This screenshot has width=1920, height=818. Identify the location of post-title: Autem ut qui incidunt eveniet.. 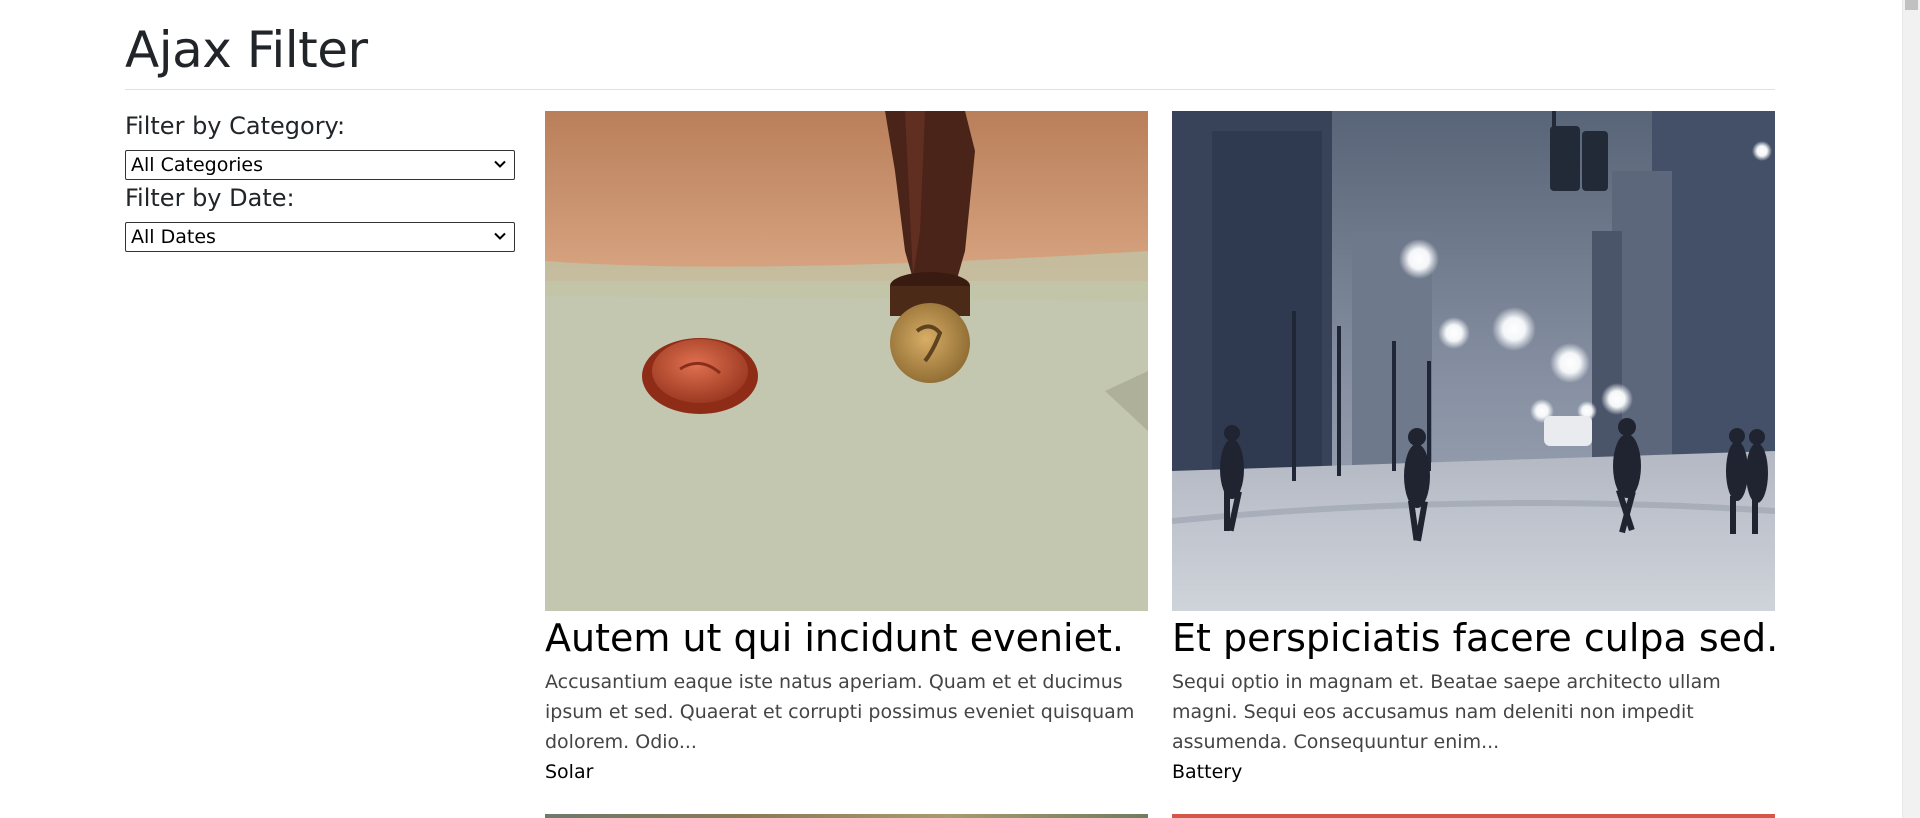
(846, 638).